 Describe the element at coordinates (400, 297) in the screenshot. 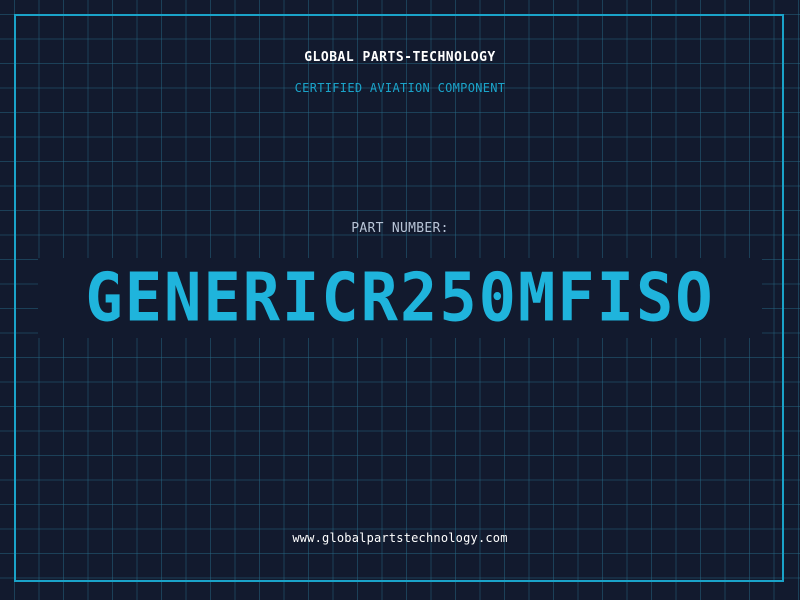

I see `part-number-value: GENERICR250MFISO` at that location.